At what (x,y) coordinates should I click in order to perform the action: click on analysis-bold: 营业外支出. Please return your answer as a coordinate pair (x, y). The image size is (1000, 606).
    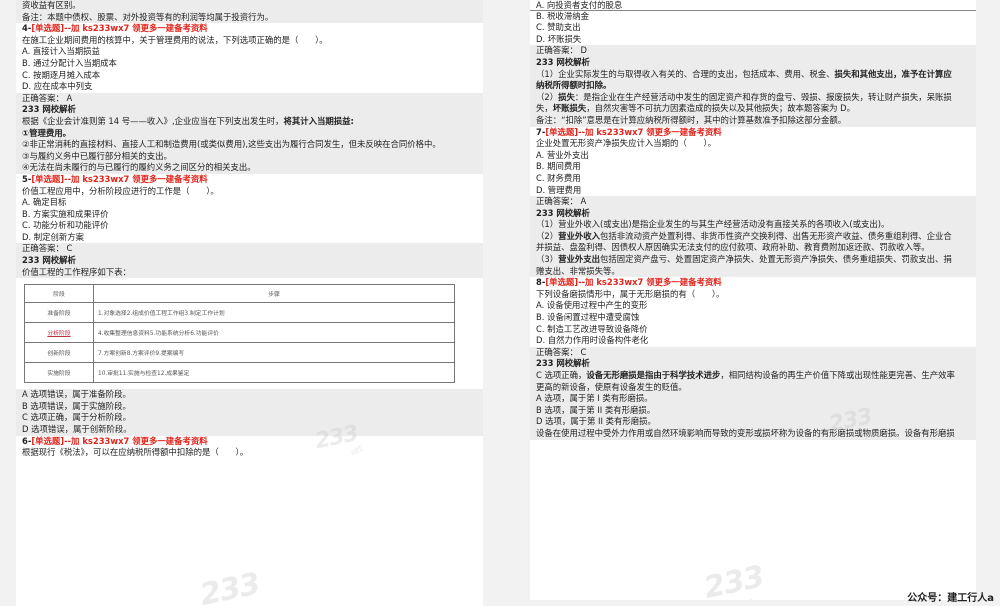
    Looking at the image, I should click on (579, 259).